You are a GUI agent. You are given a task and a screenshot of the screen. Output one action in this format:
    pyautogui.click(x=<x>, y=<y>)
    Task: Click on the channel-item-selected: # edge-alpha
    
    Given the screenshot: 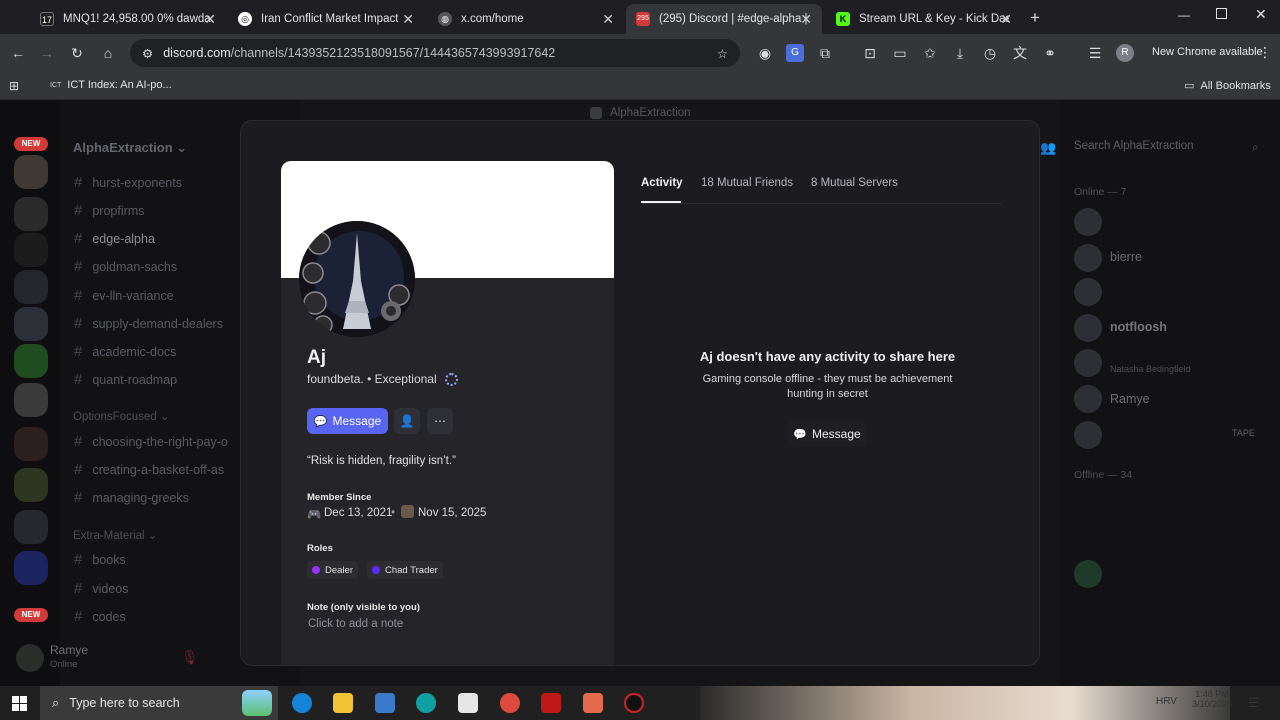 What is the action you would take?
    pyautogui.click(x=114, y=238)
    